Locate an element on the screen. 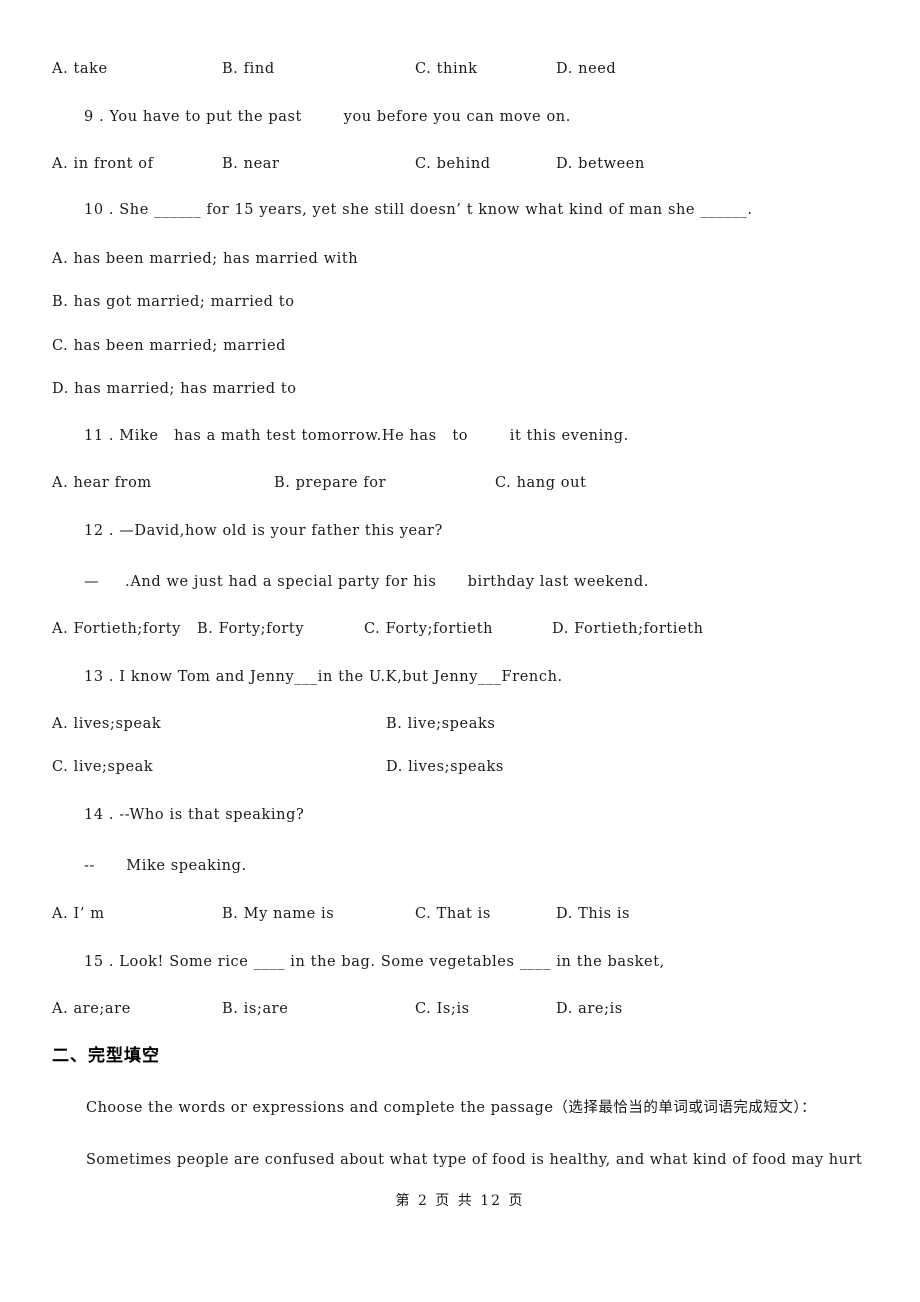 The width and height of the screenshot is (920, 1302). option-a: A. are;are is located at coordinates (91, 1009).